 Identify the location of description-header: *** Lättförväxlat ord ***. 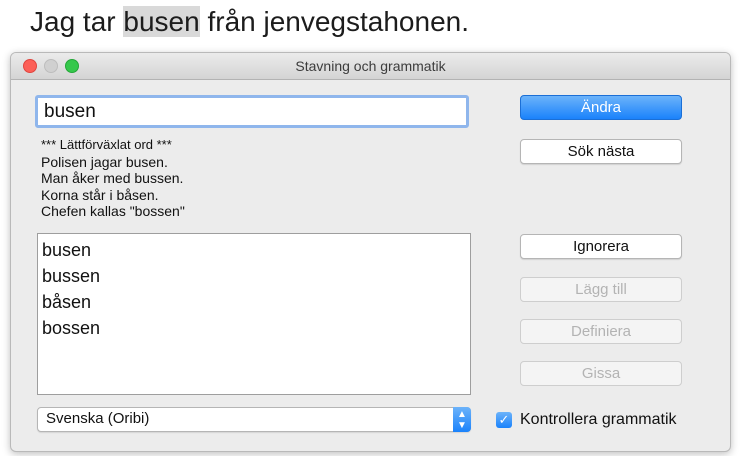
(106, 144).